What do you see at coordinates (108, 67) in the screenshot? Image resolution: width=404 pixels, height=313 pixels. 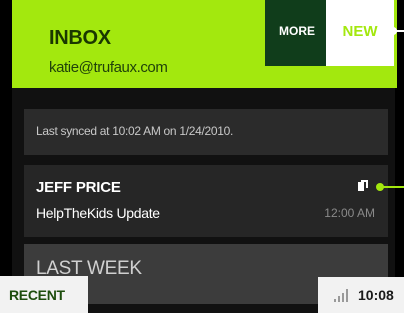 I see `account-email: katie@trufaux.com` at bounding box center [108, 67].